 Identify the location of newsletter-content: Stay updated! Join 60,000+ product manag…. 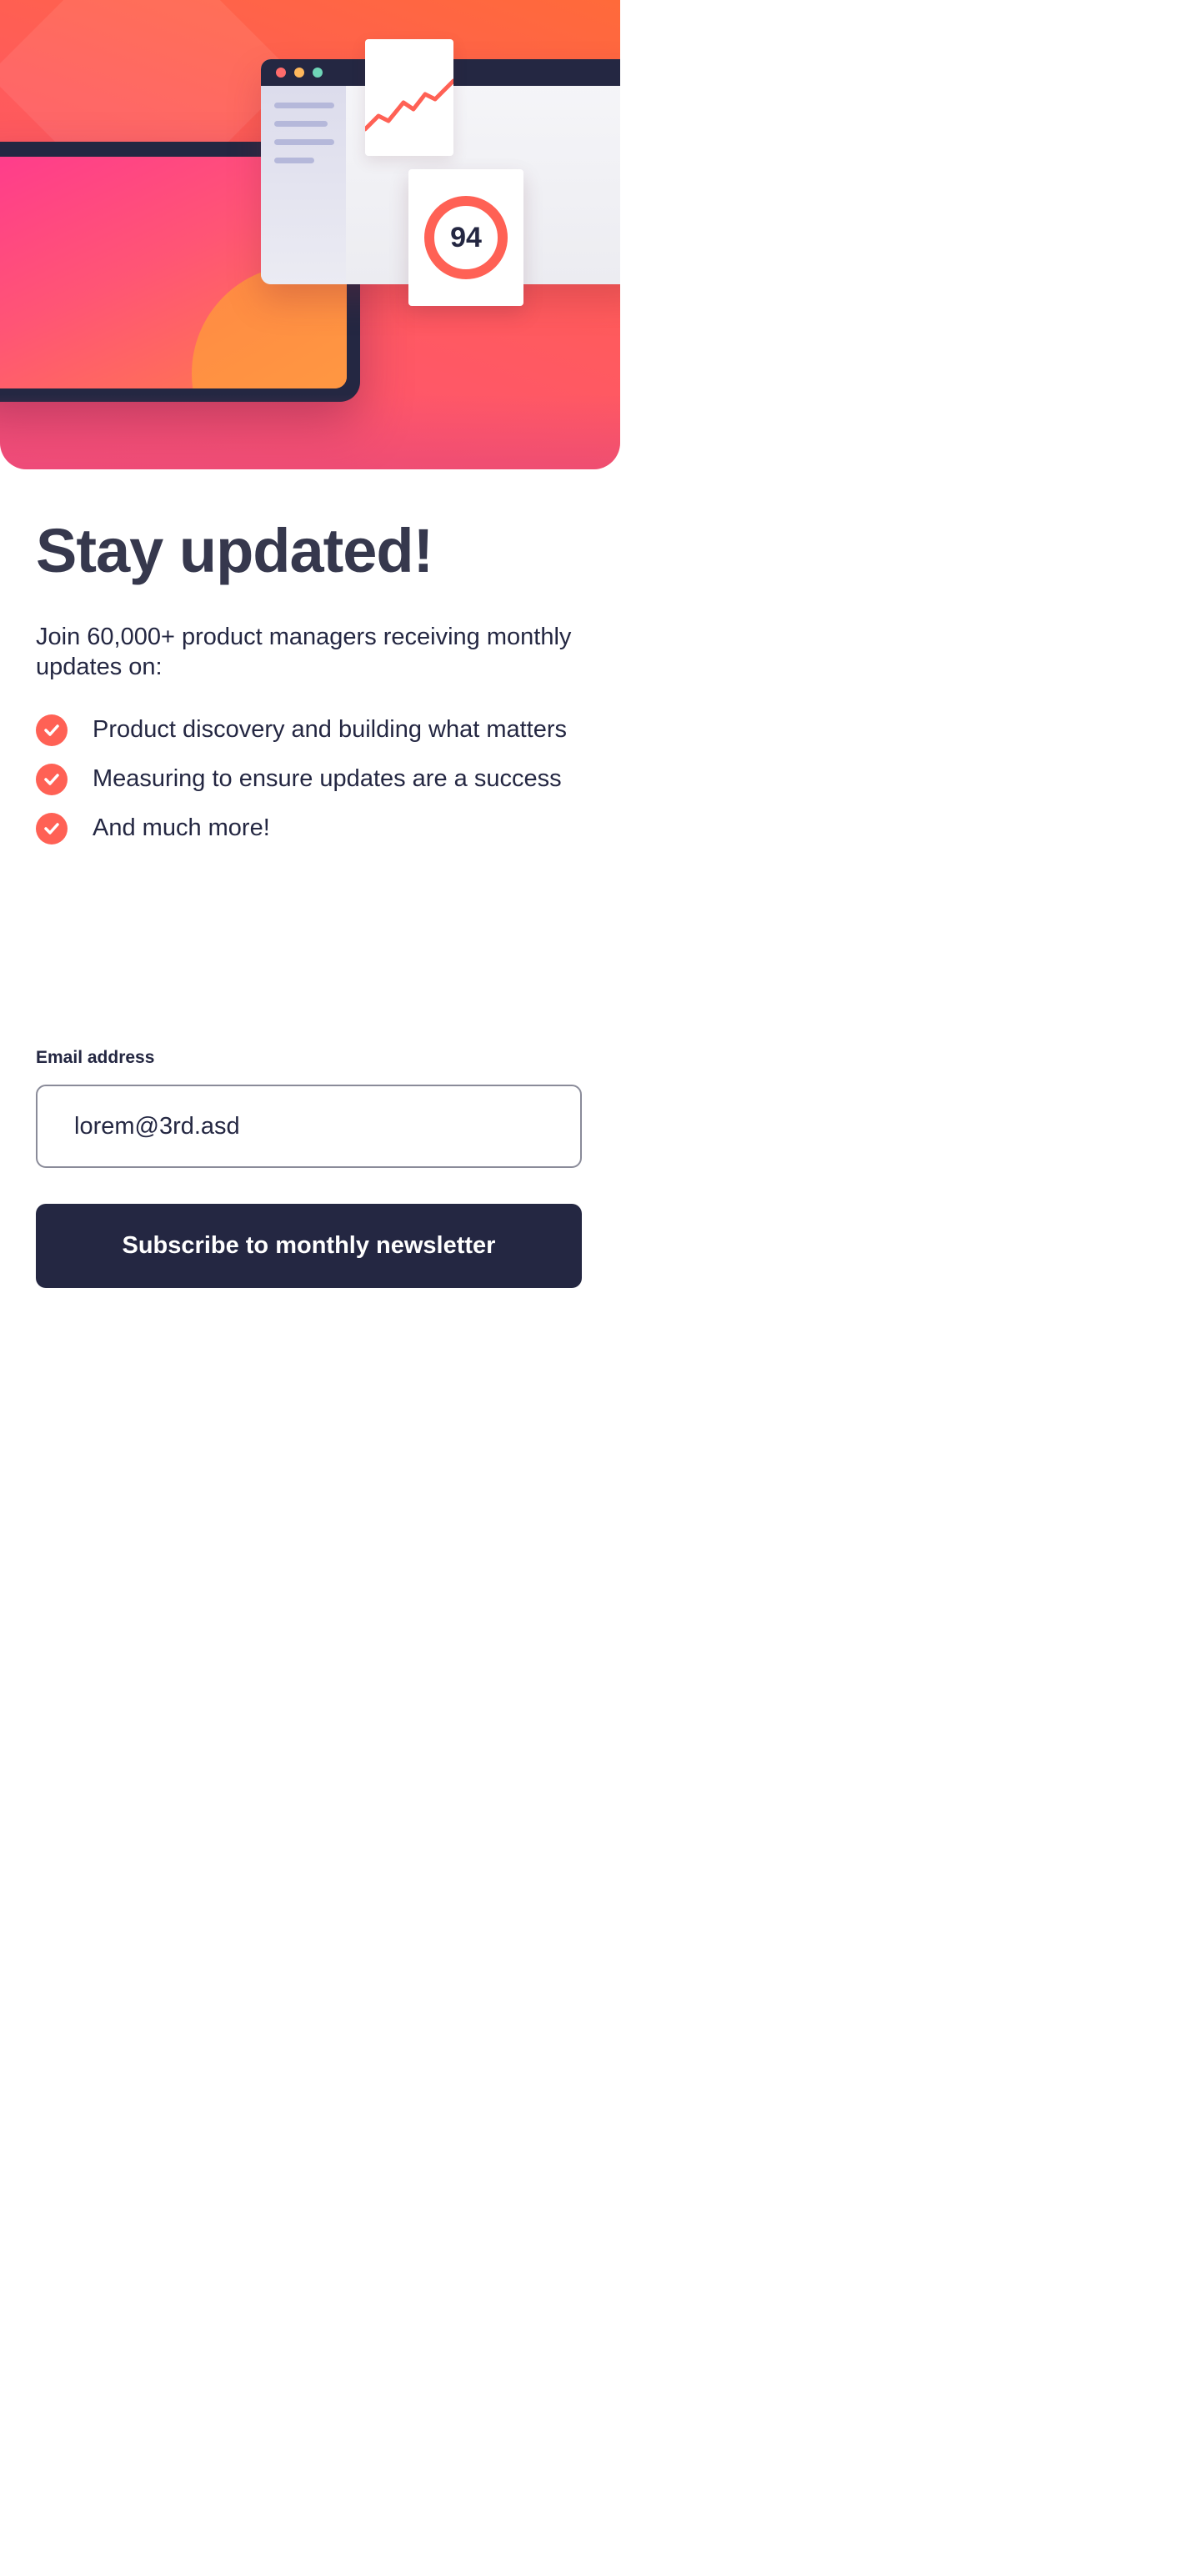
(311, 685).